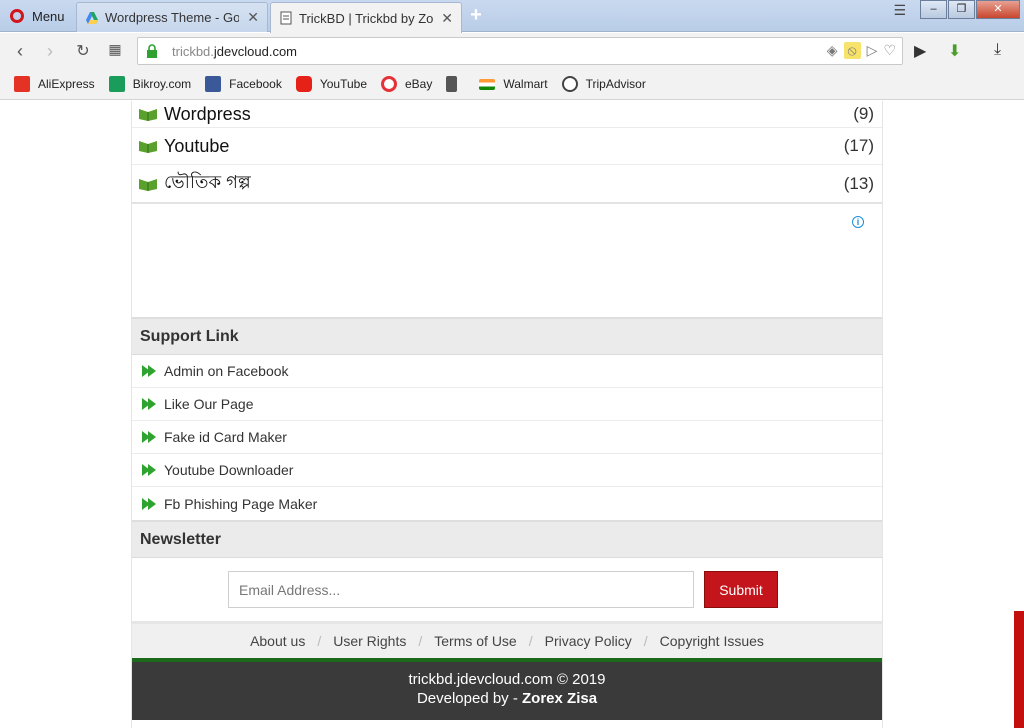 The height and width of the screenshot is (728, 1024). I want to click on category-name: Wordpress, so click(207, 113).